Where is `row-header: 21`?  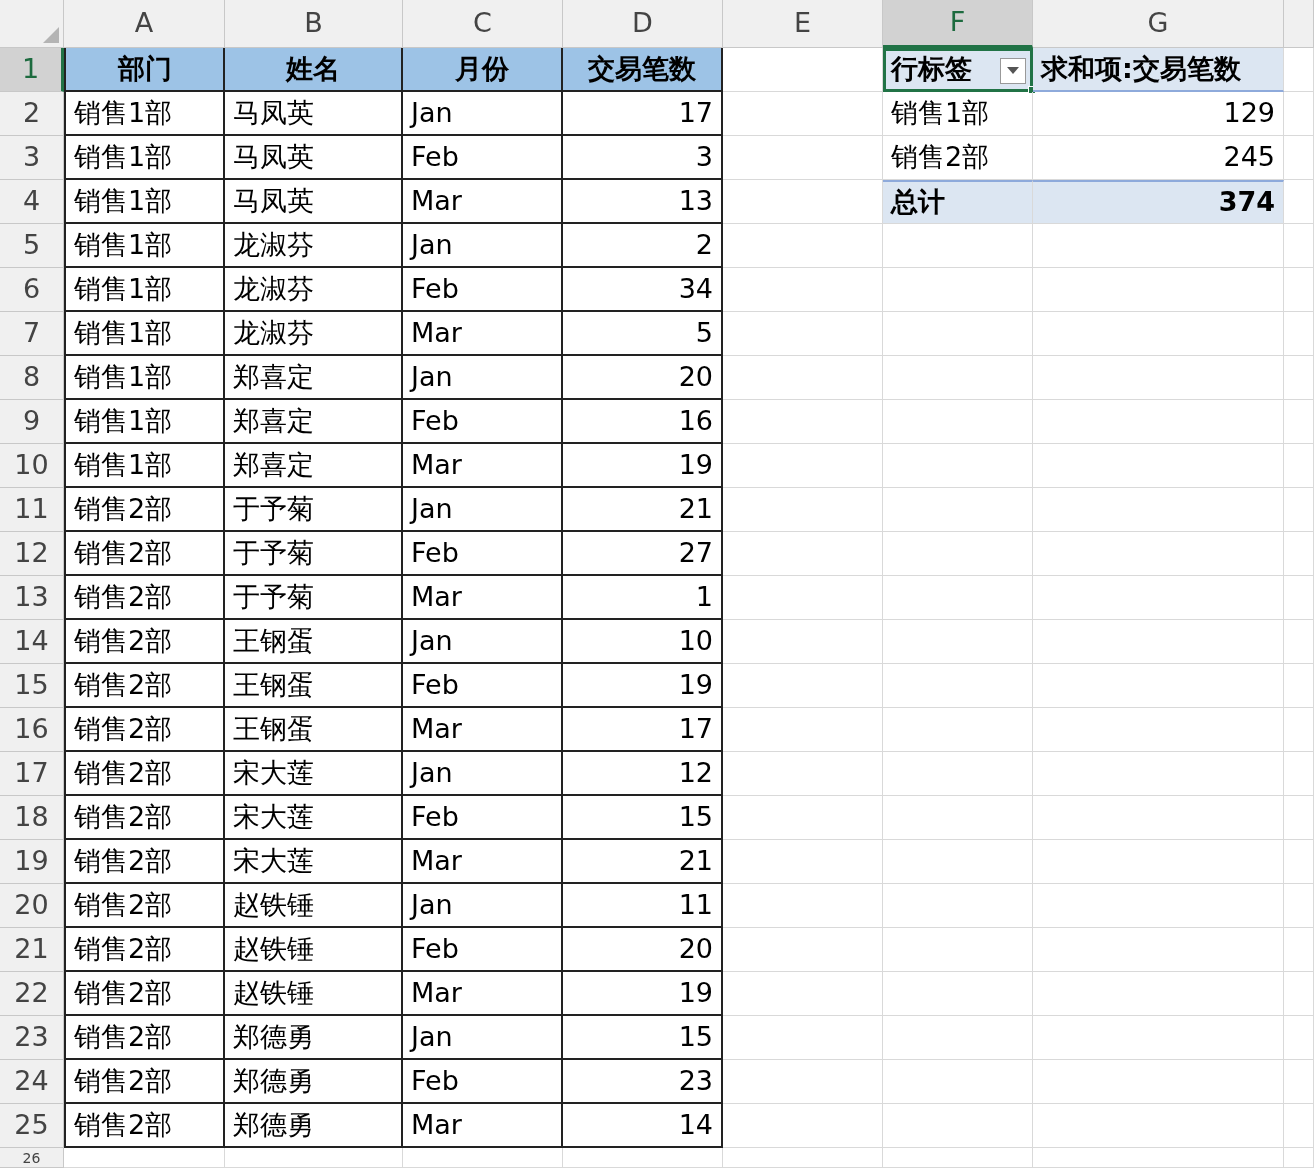
row-header: 21 is located at coordinates (32, 950).